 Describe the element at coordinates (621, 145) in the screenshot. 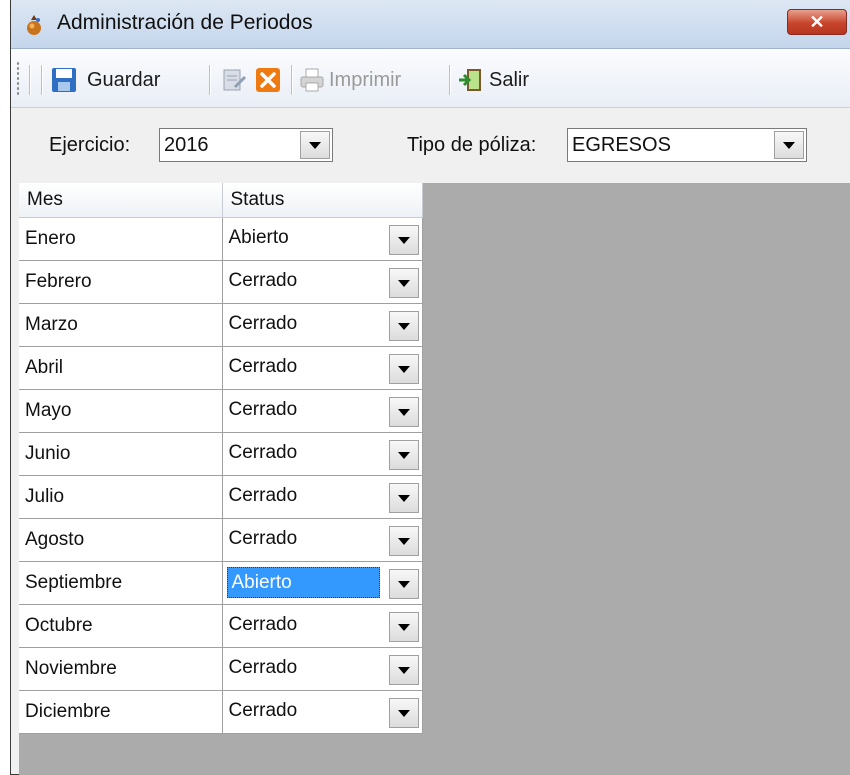

I see `tipo-poliza-value: EGRESOS` at that location.